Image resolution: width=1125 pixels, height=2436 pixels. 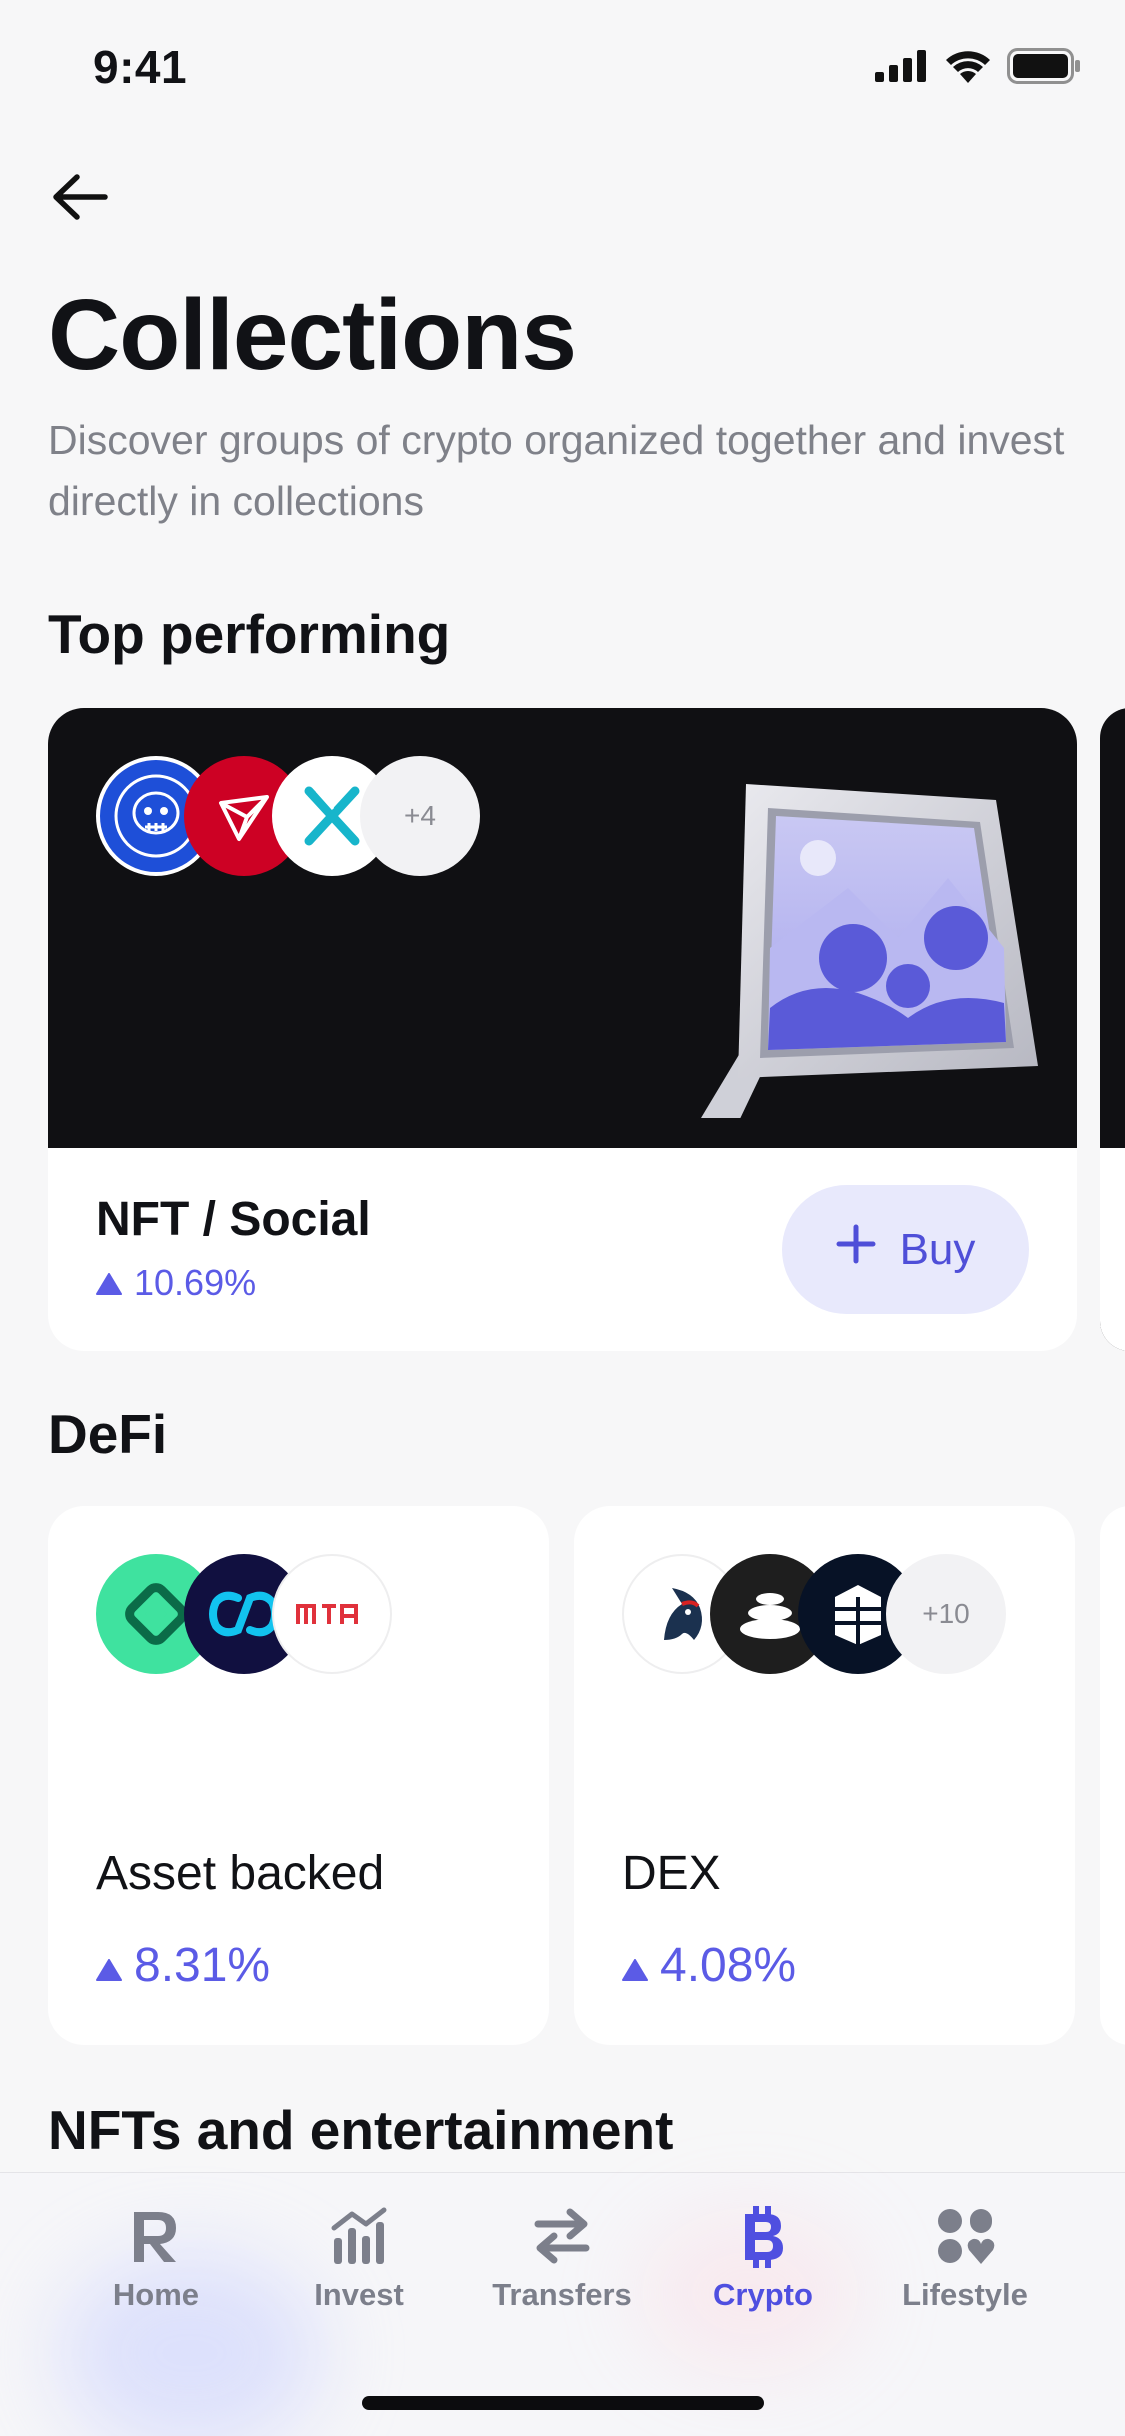 What do you see at coordinates (420, 816) in the screenshot?
I see `more-coins-badge: +4` at bounding box center [420, 816].